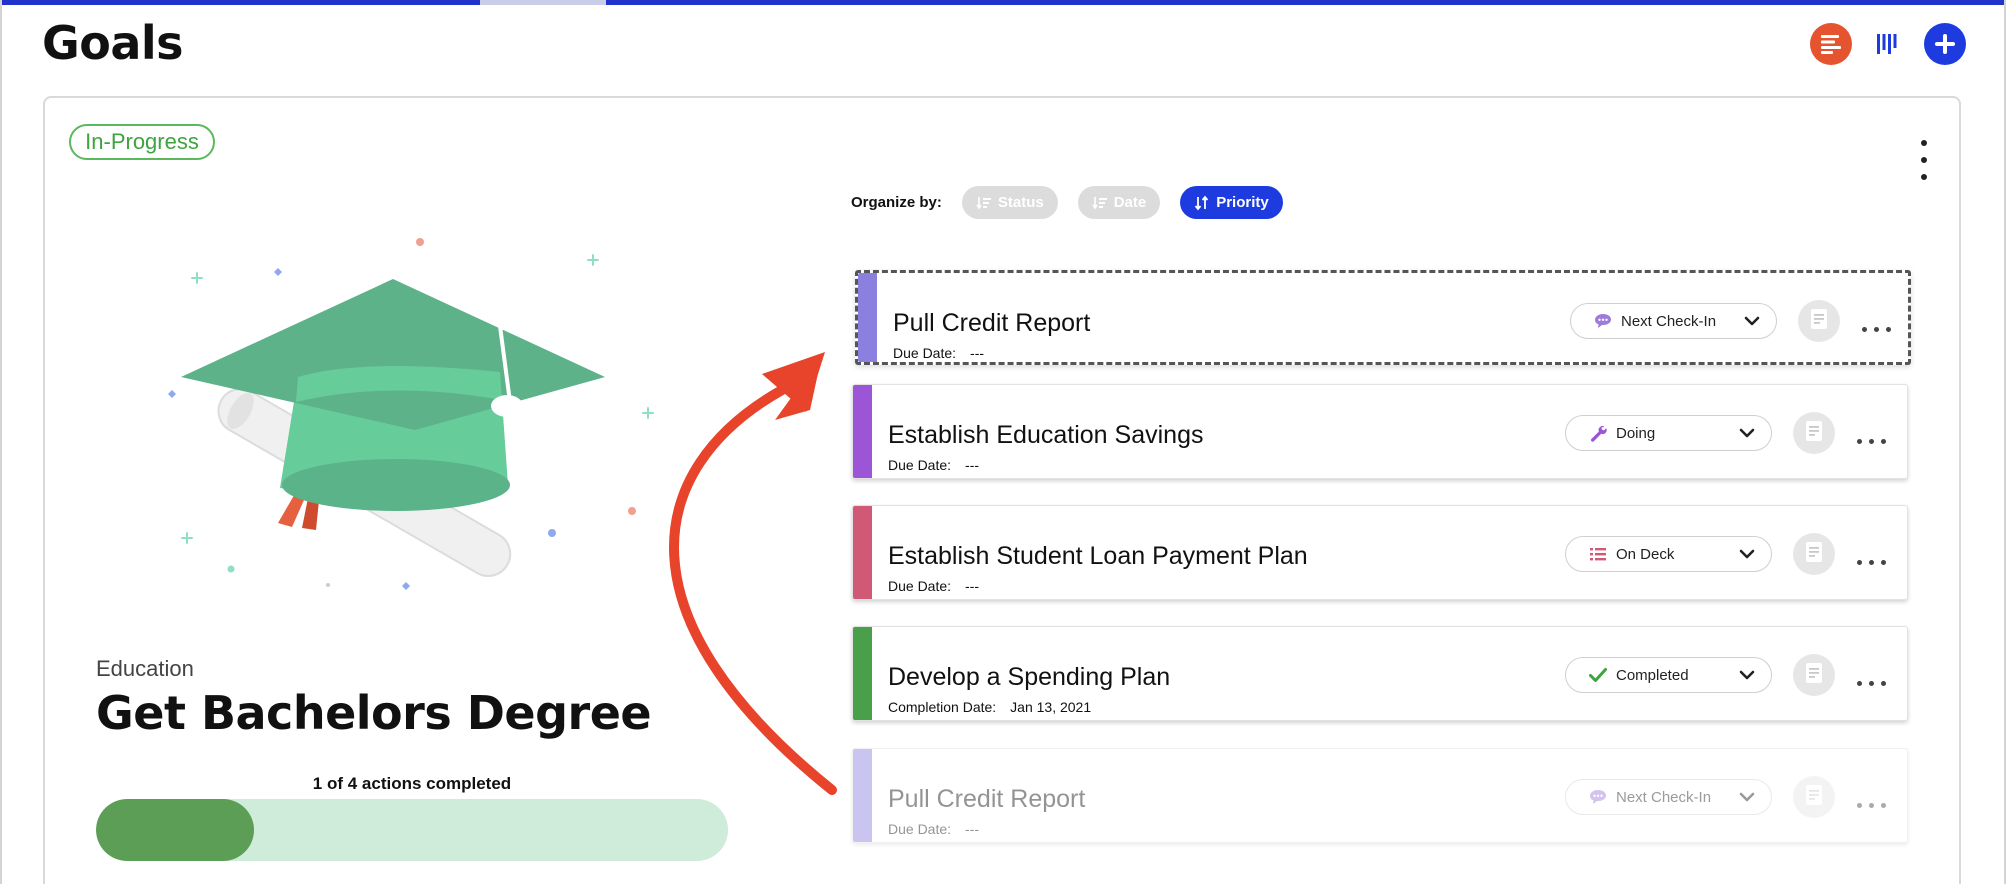  What do you see at coordinates (1668, 433) in the screenshot?
I see `status-dropdown: Doing` at bounding box center [1668, 433].